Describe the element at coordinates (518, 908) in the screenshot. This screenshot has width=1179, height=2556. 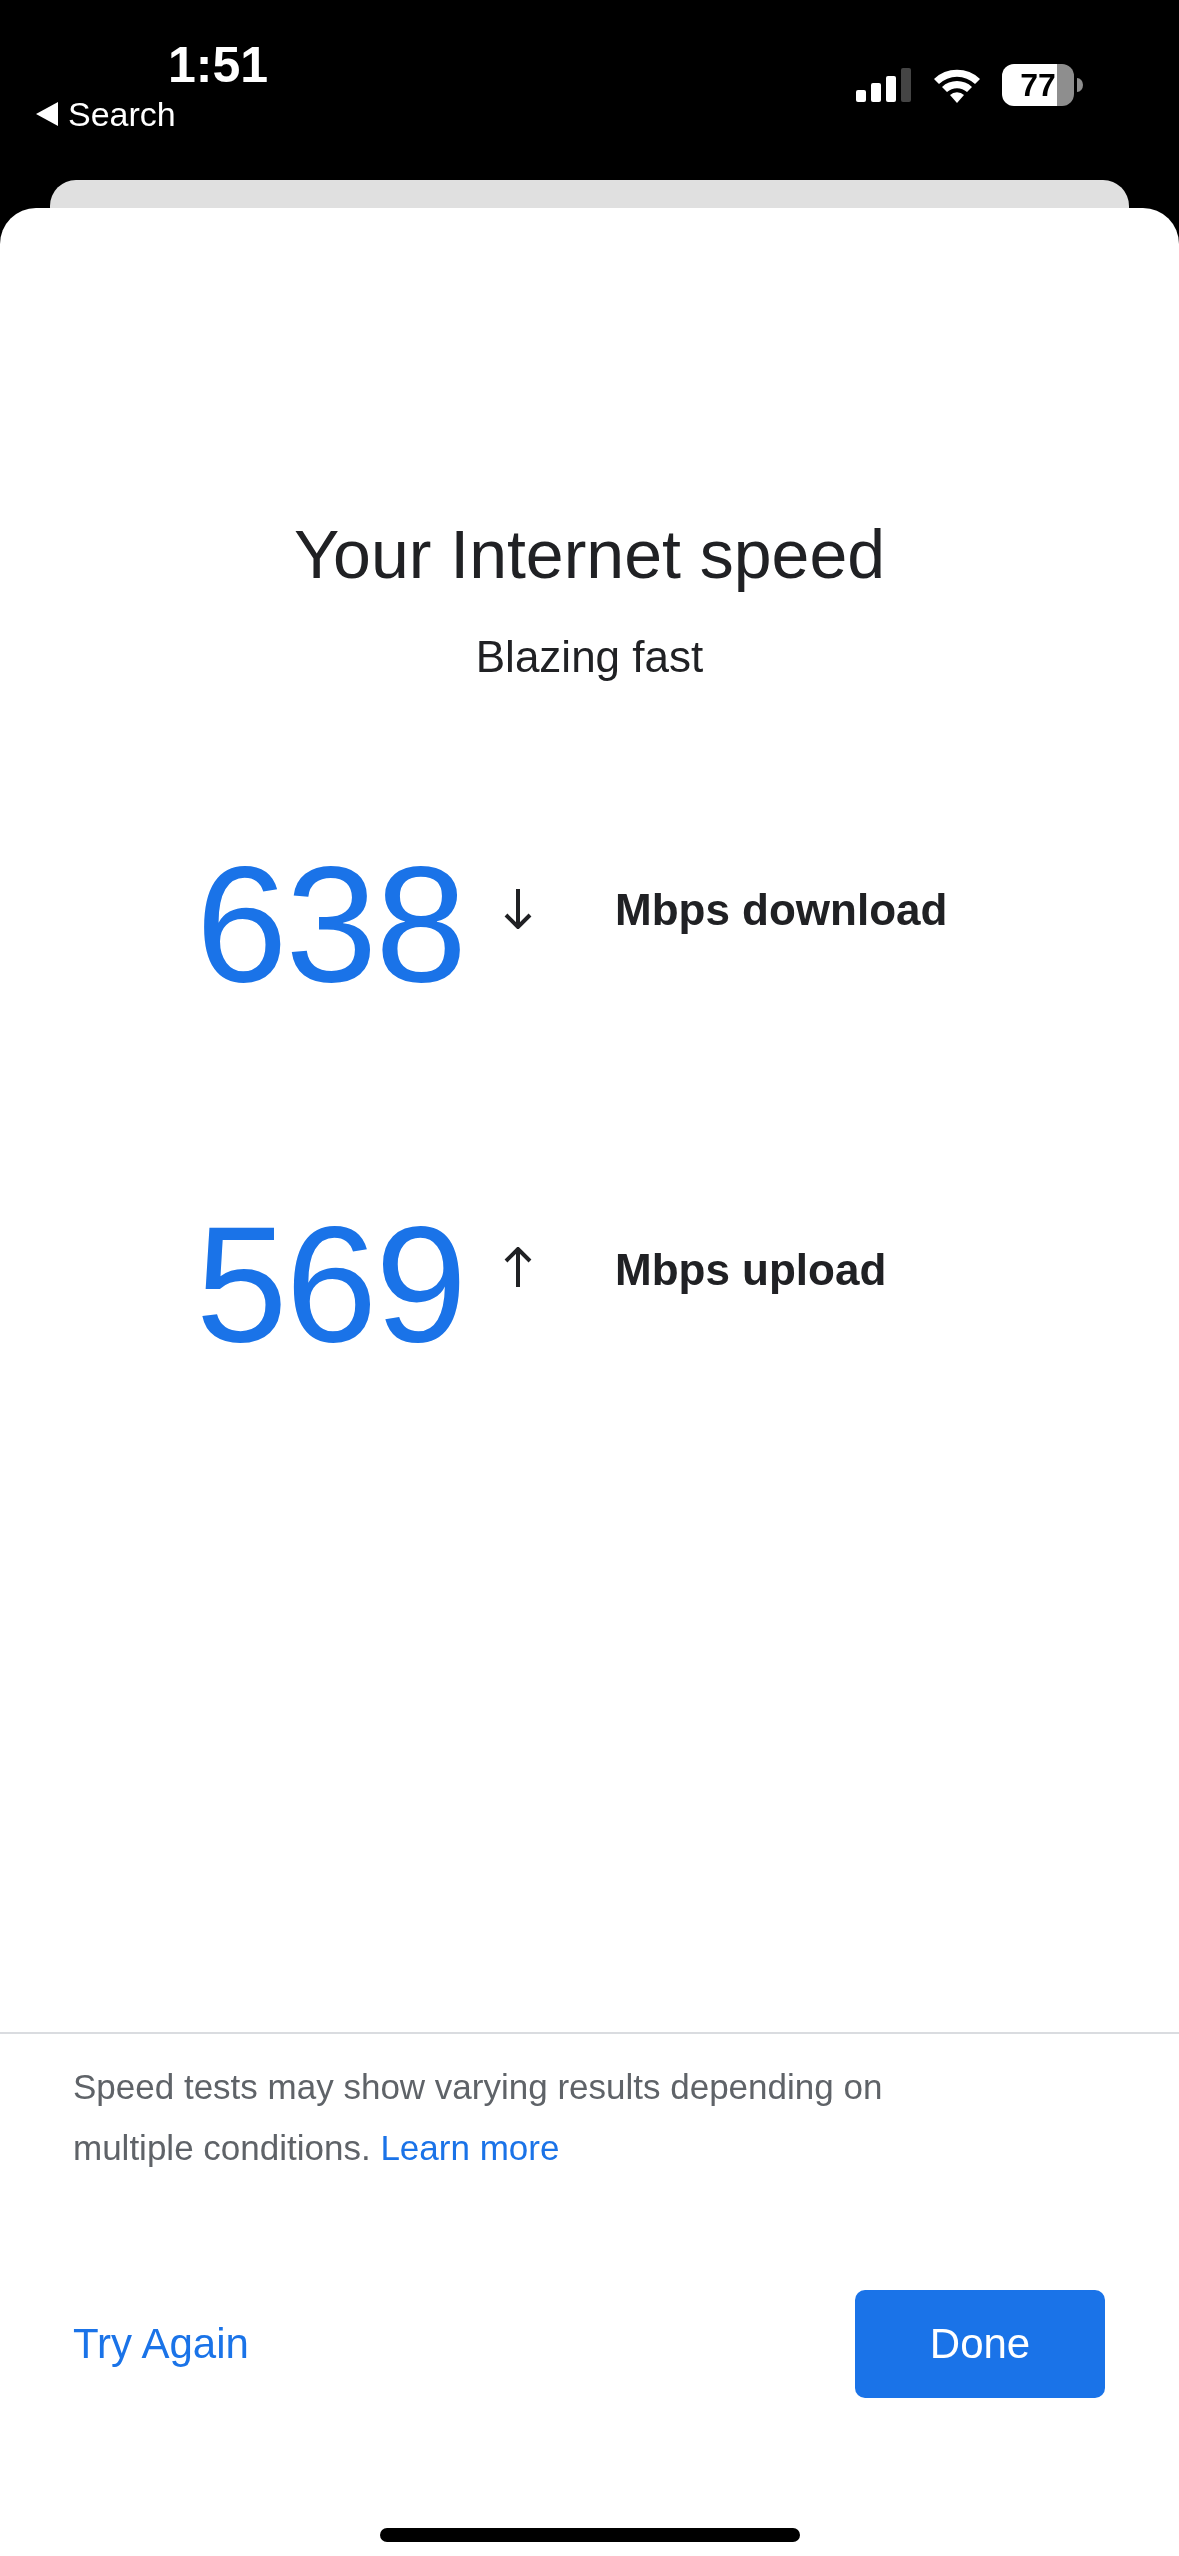
I see `down-arrow-icon` at that location.